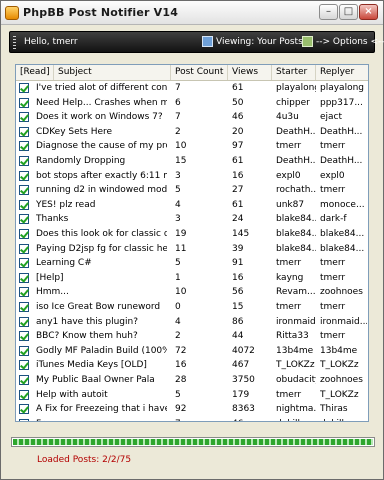 The image size is (384, 480). What do you see at coordinates (35, 72) in the screenshot?
I see `column-header-read: [Read]` at bounding box center [35, 72].